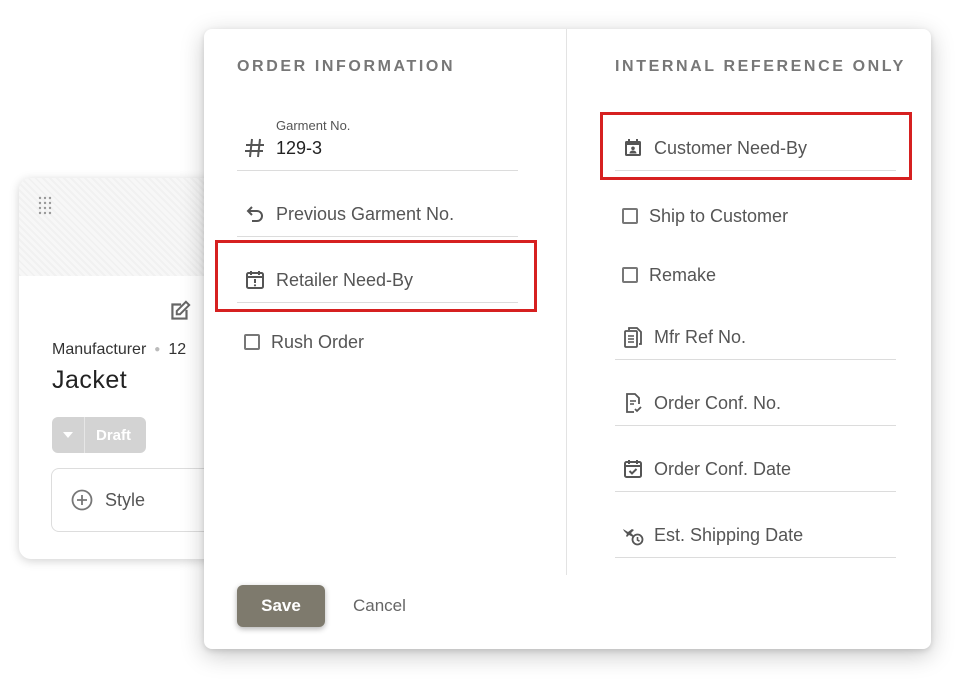  What do you see at coordinates (376, 276) in the screenshot?
I see `retailer-need-by-highlight` at bounding box center [376, 276].